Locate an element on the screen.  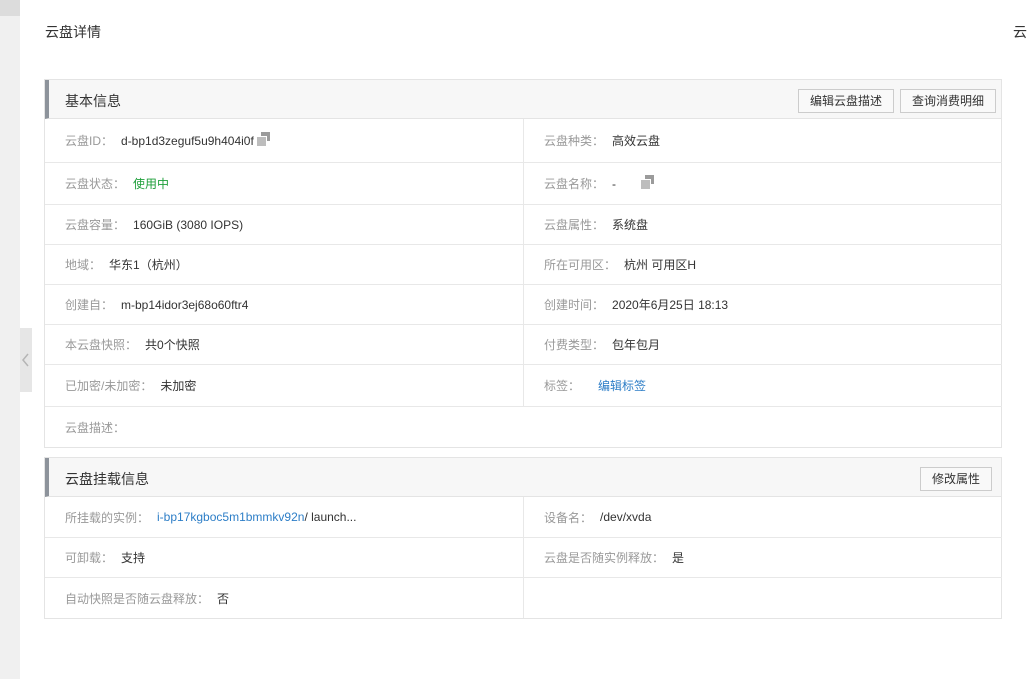
field-label: 标签： is located at coordinates (562, 386).